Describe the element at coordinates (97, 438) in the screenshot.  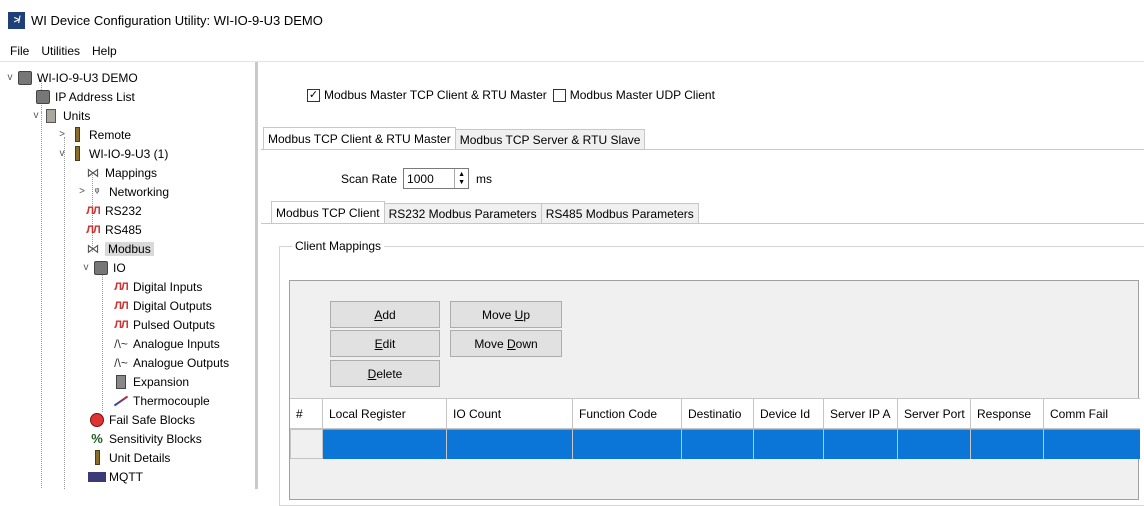
I see `percent-icon: %` at that location.